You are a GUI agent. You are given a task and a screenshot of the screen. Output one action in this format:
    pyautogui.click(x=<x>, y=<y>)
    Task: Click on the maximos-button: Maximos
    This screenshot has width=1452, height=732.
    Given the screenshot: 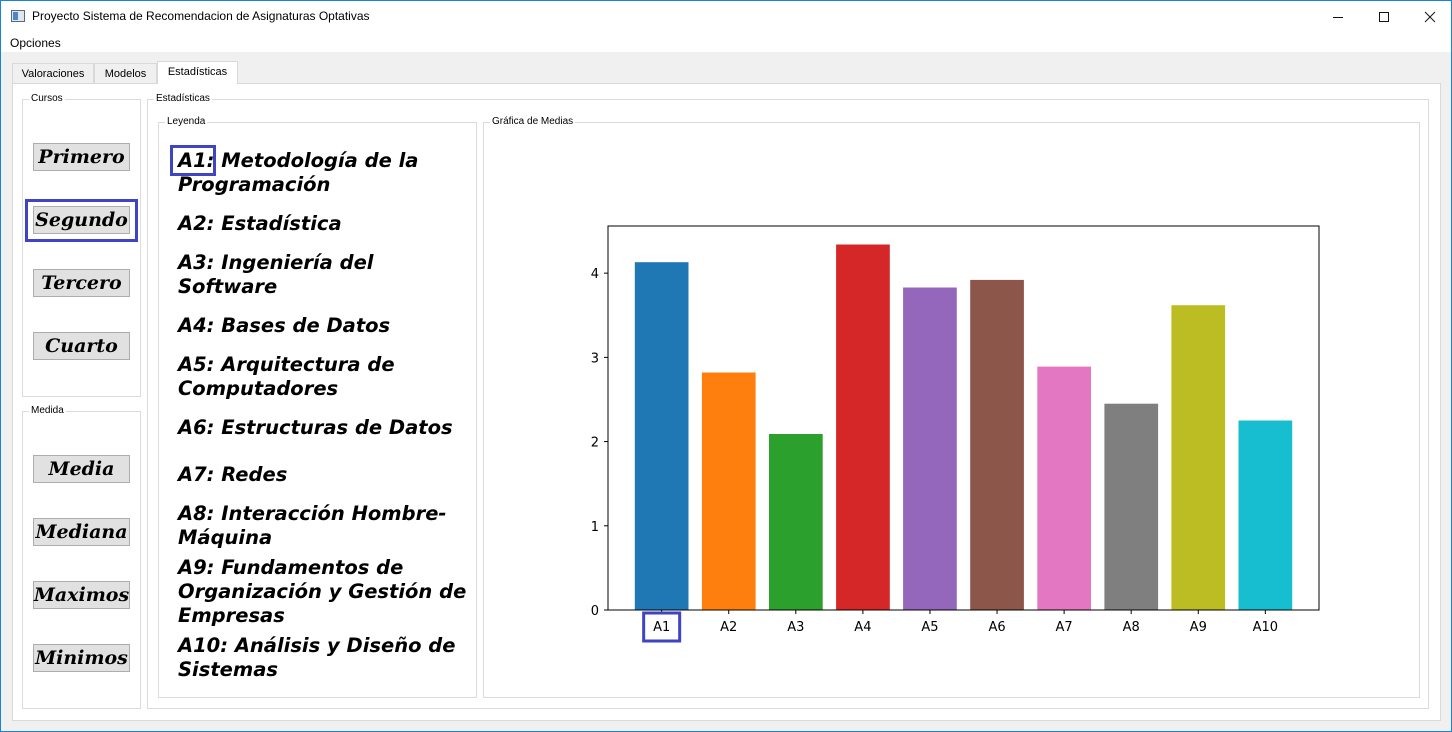 What is the action you would take?
    pyautogui.click(x=81, y=595)
    